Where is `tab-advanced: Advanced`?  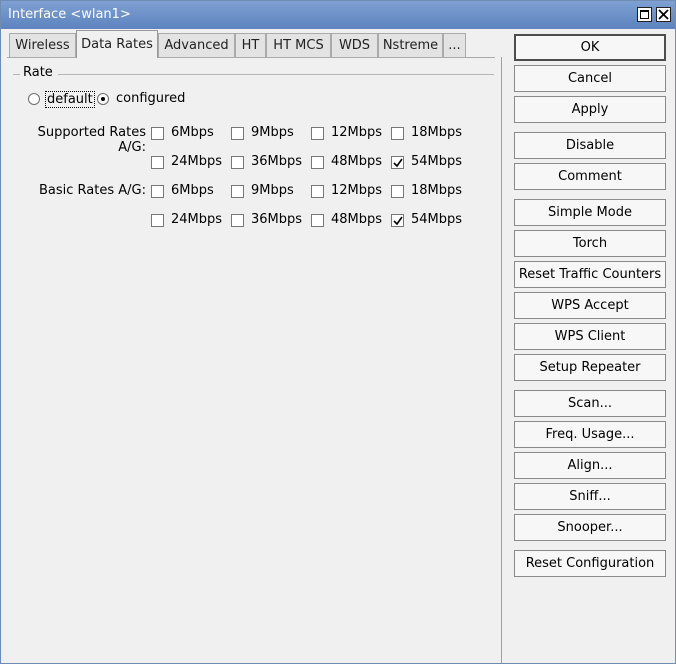
tab-advanced: Advanced is located at coordinates (196, 45).